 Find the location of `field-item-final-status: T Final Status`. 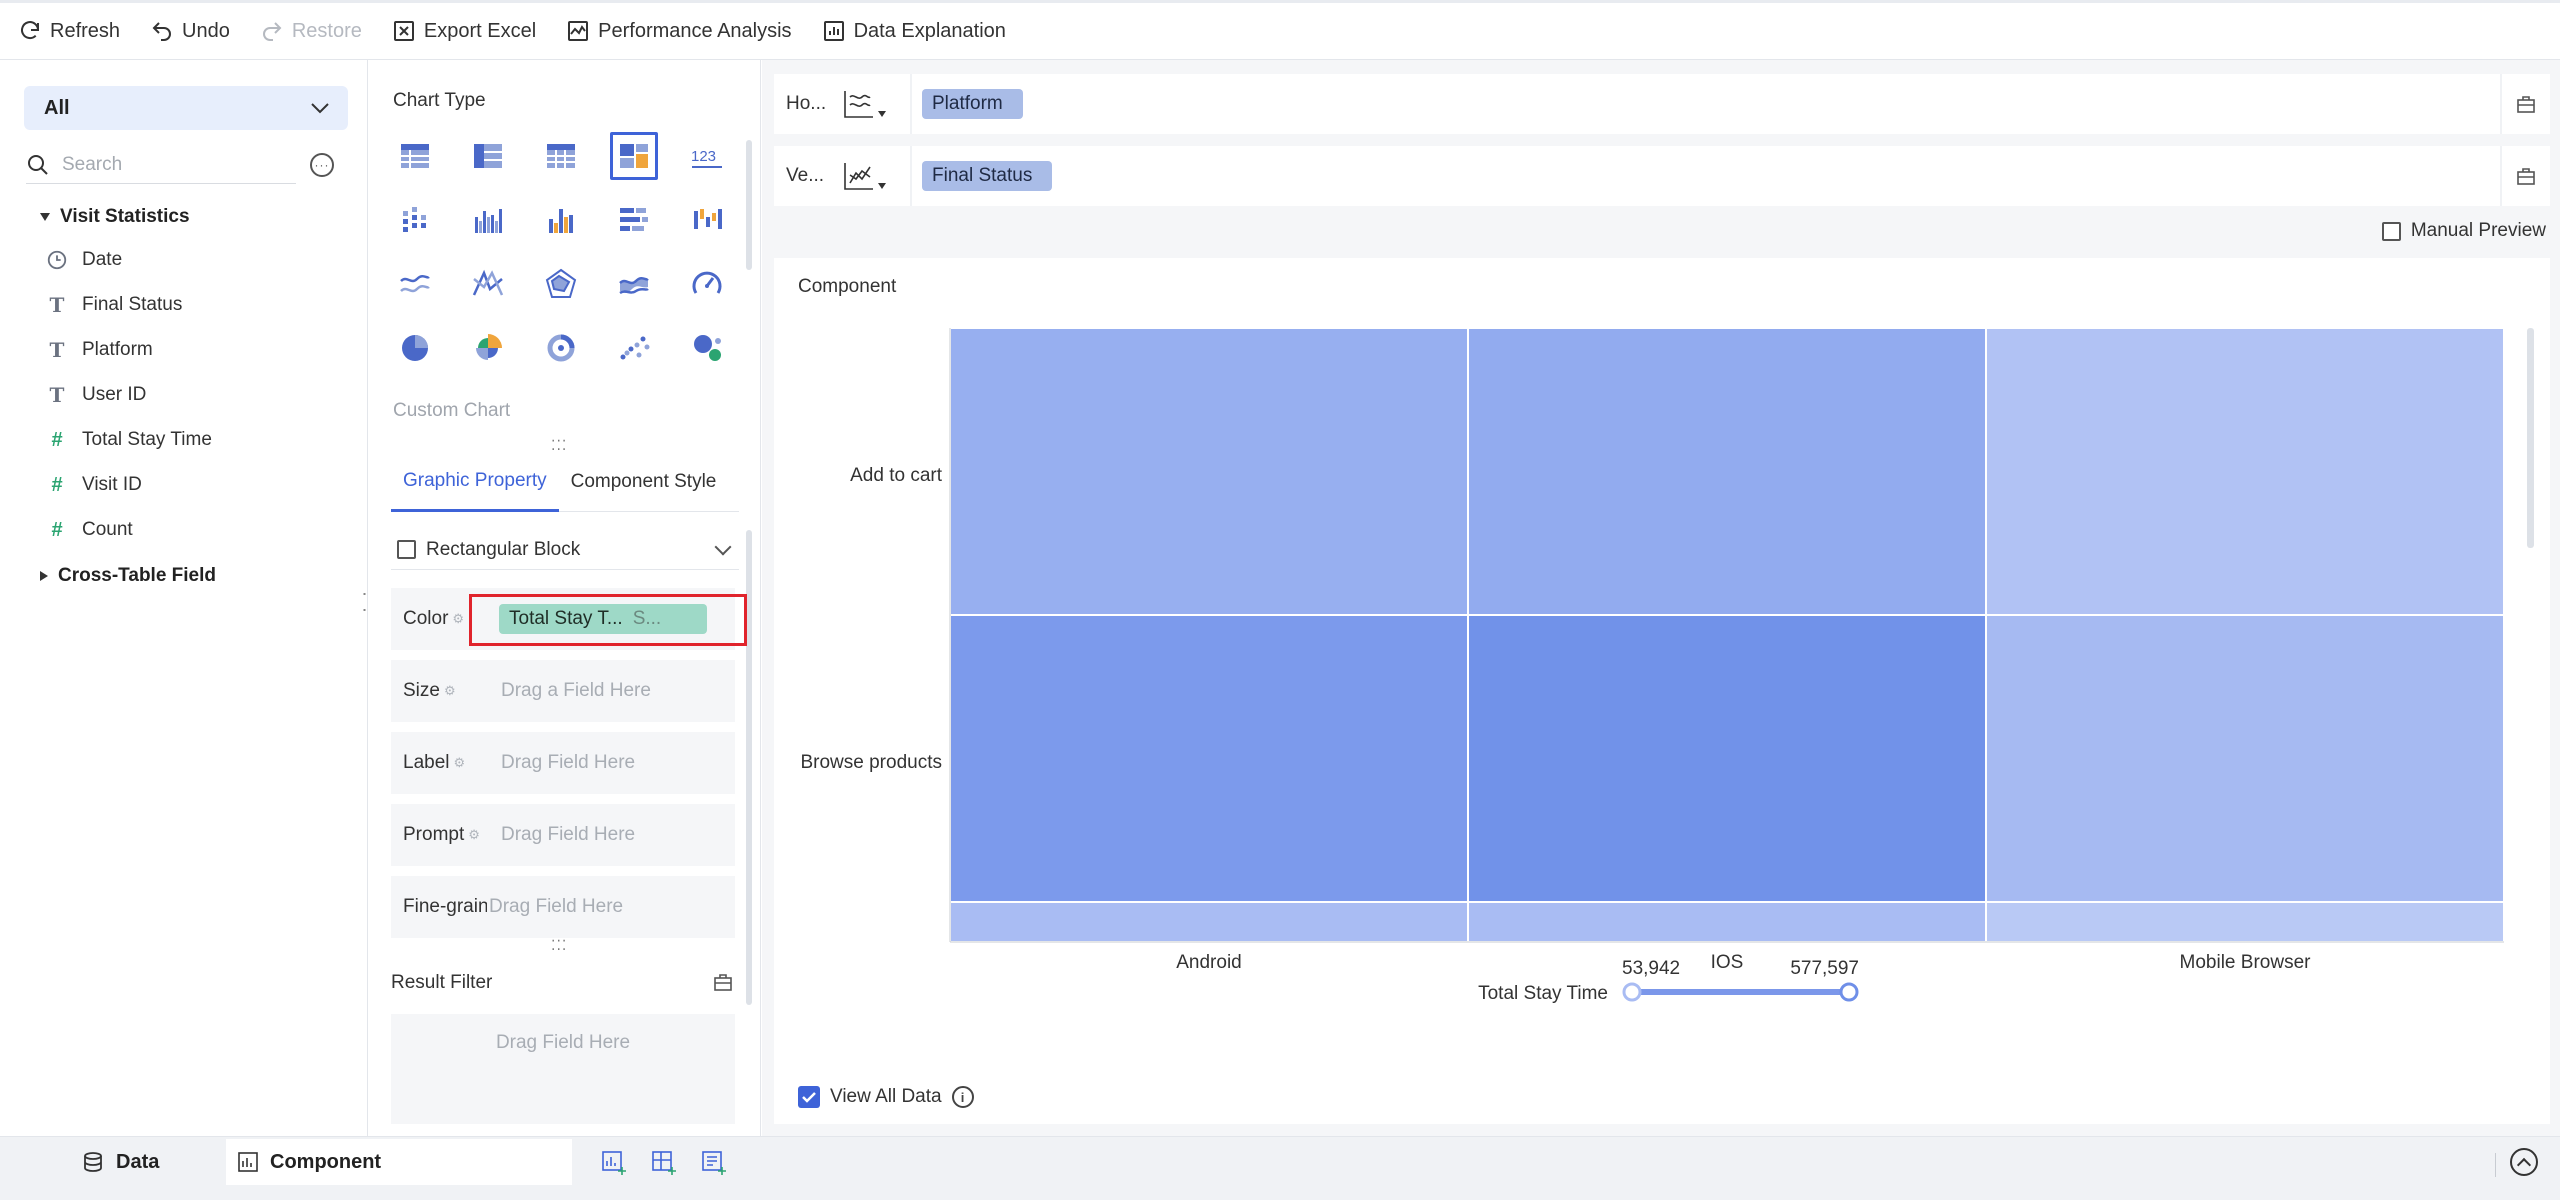

field-item-final-status: T Final Status is located at coordinates (114, 305).